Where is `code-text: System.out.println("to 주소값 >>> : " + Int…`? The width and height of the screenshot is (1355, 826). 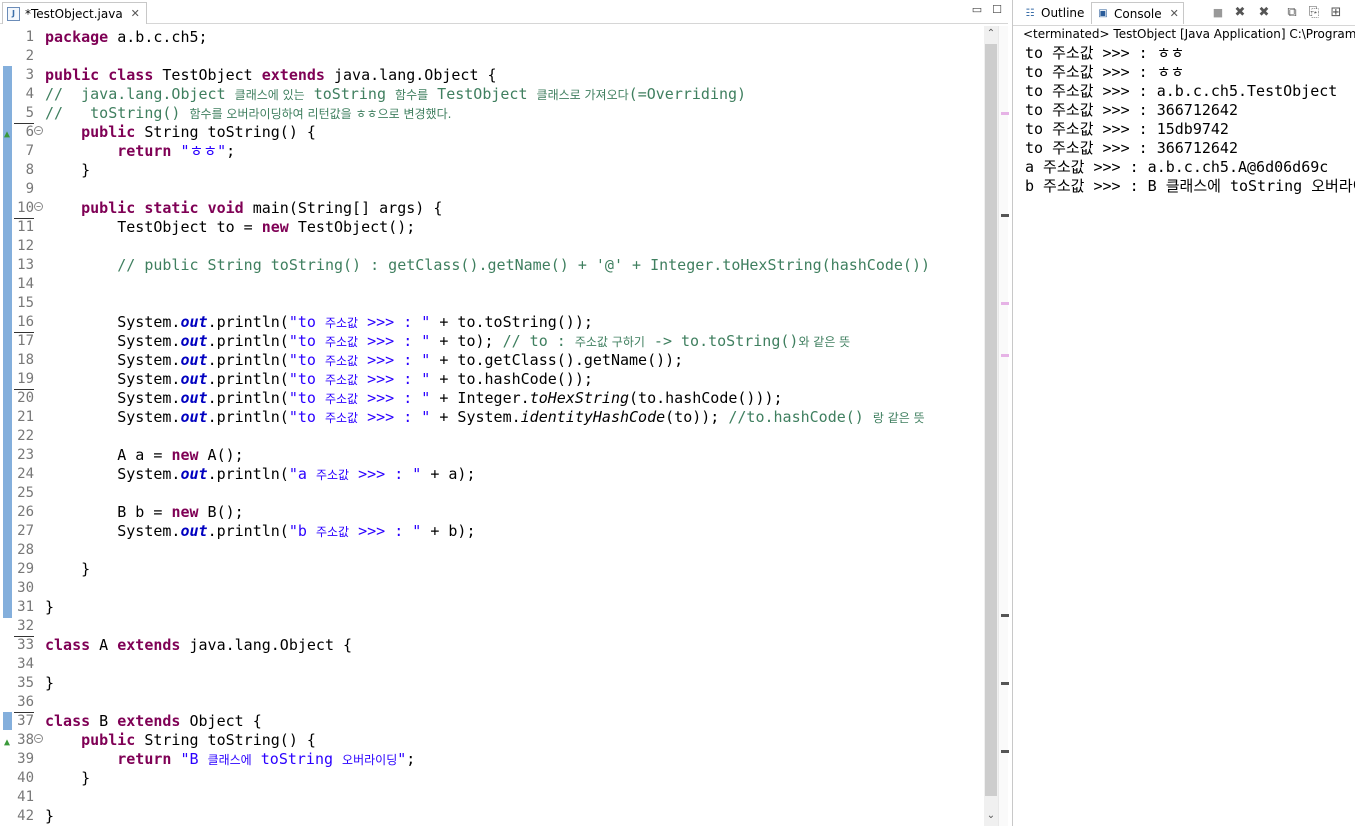 code-text: System.out.println("to 주소값 >>> : " + Int… is located at coordinates (414, 398).